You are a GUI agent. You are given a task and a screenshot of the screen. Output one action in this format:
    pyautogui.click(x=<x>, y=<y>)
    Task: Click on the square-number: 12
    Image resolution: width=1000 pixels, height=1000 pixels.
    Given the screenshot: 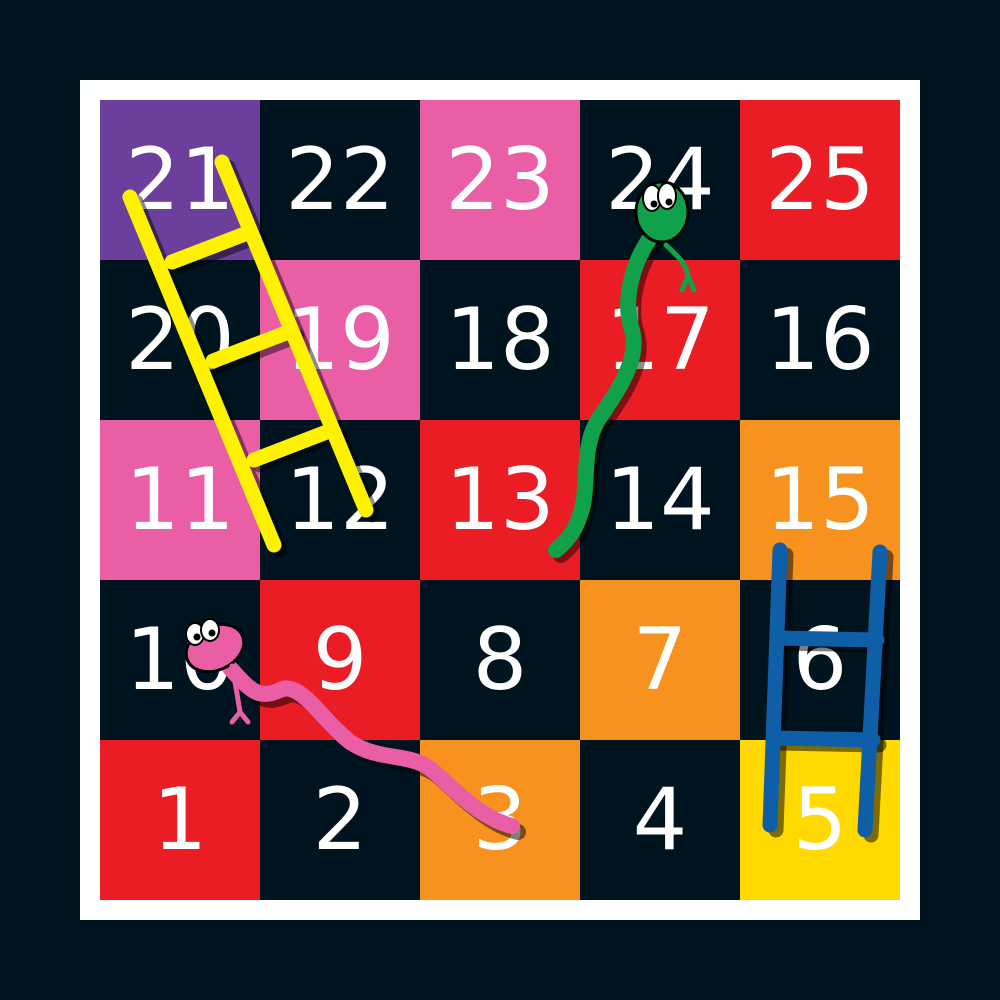 What is the action you would take?
    pyautogui.click(x=340, y=500)
    